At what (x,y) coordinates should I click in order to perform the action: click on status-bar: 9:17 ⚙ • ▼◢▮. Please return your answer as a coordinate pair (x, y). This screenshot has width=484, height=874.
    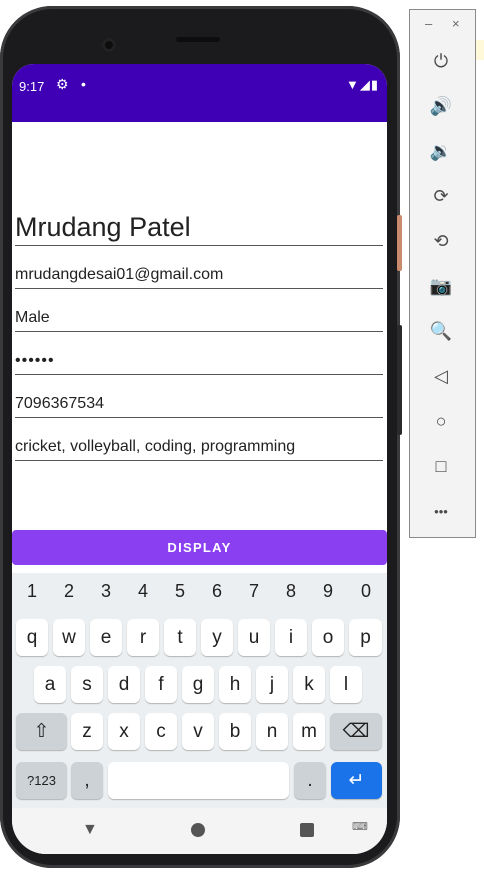
    Looking at the image, I should click on (199, 93).